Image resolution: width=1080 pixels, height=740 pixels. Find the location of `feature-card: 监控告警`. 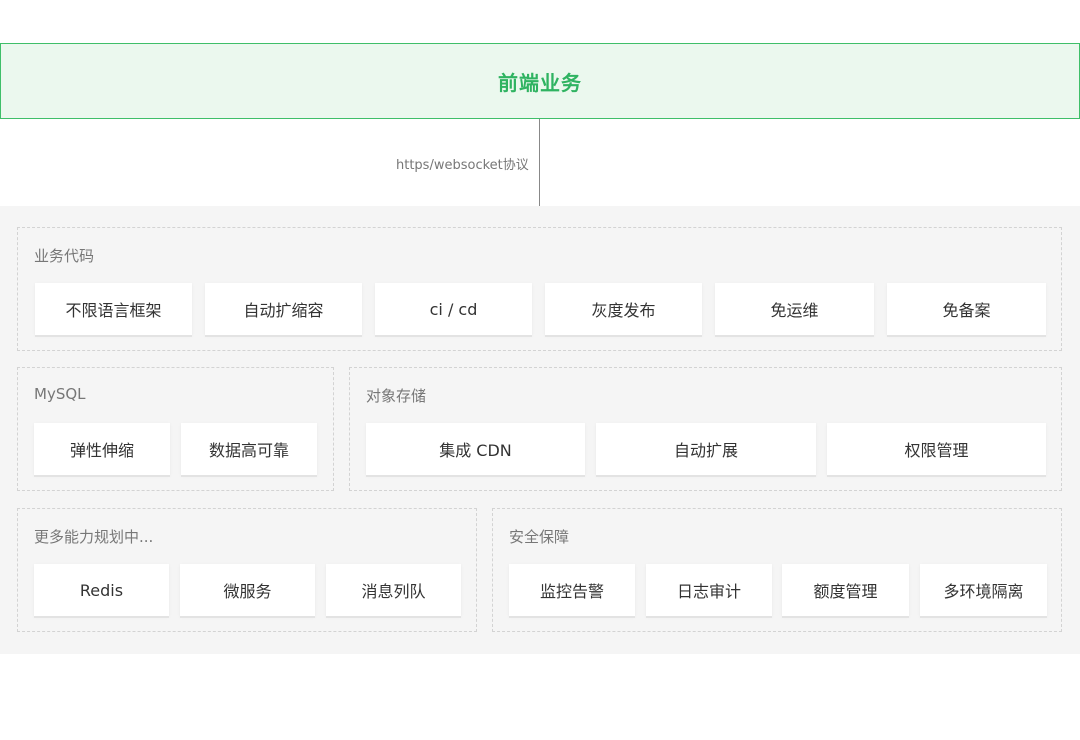

feature-card: 监控告警 is located at coordinates (572, 590).